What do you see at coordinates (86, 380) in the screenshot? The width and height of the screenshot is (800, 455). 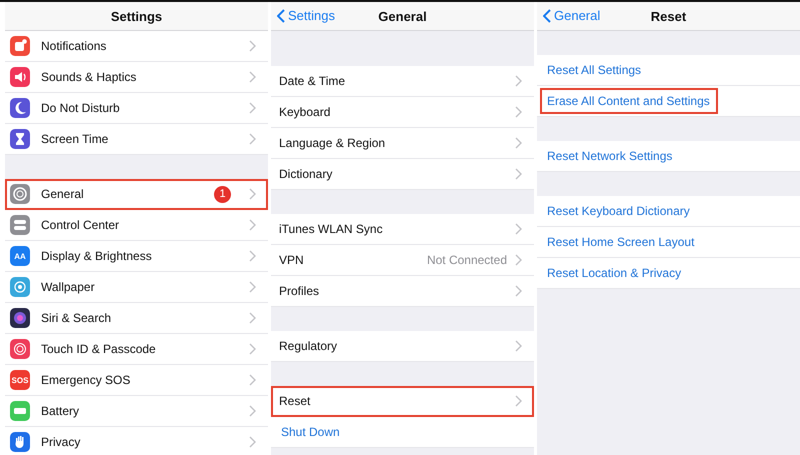 I see `row-label: Emergency SOS` at bounding box center [86, 380].